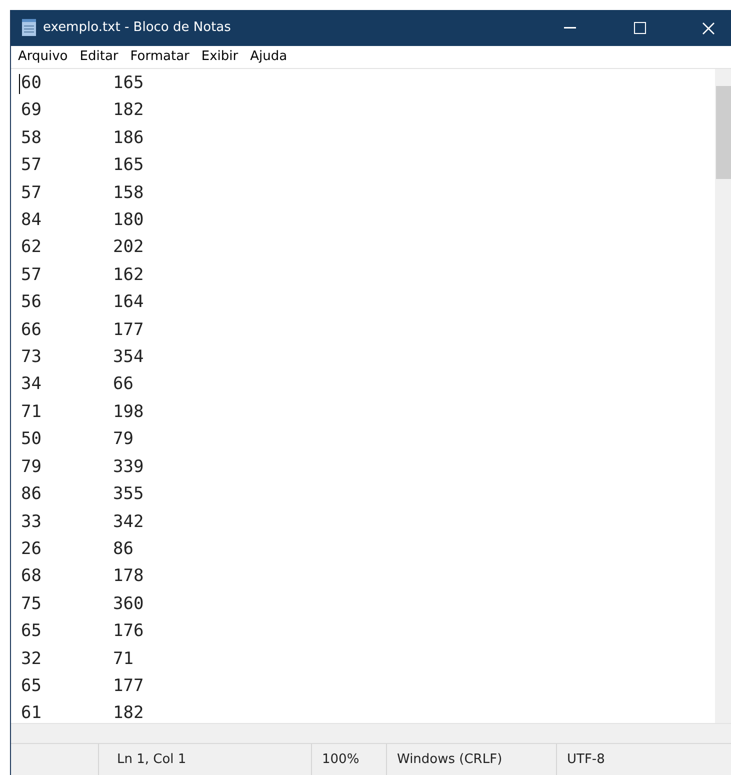  Describe the element at coordinates (43, 57) in the screenshot. I see `menu-item: Arquivo` at that location.